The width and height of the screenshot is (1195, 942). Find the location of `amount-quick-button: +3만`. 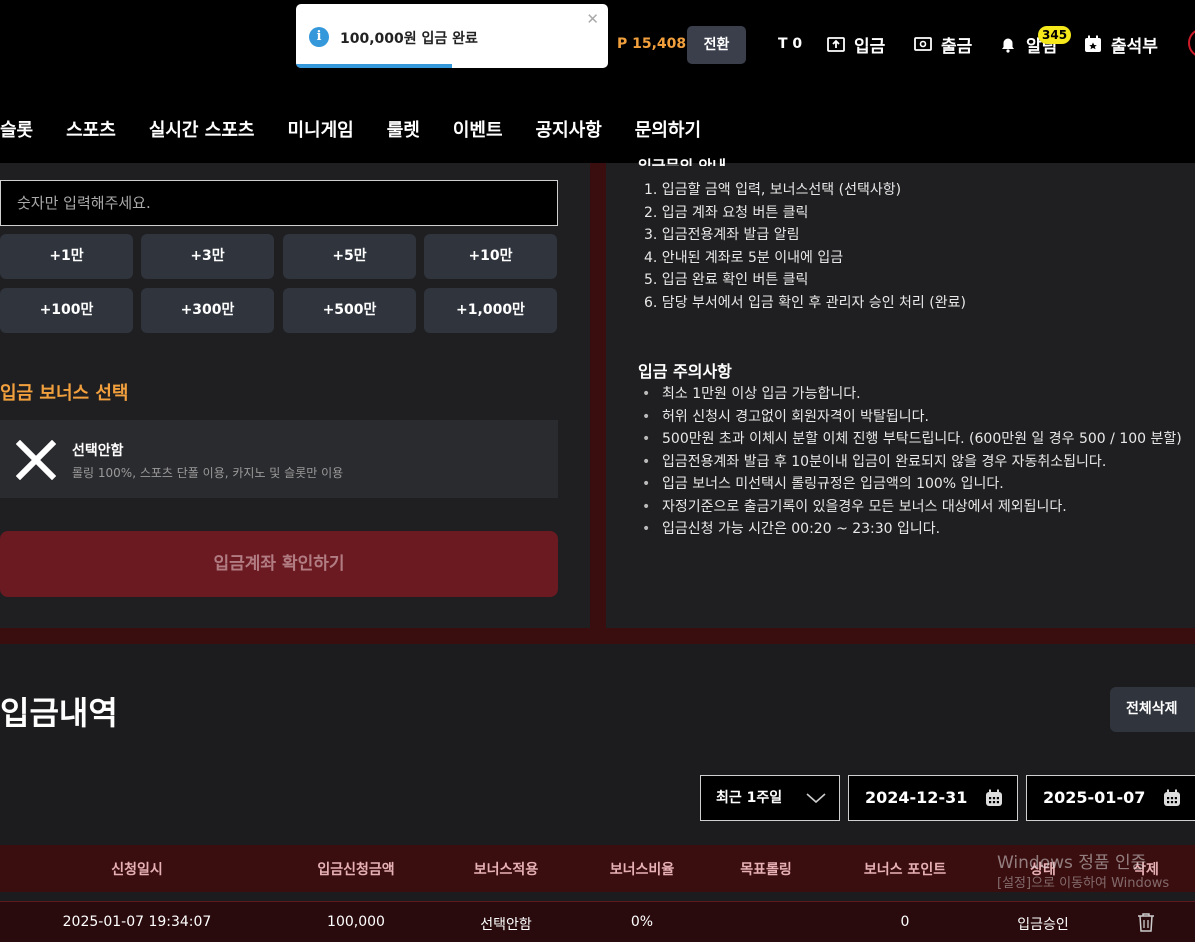

amount-quick-button: +3만 is located at coordinates (207, 256).